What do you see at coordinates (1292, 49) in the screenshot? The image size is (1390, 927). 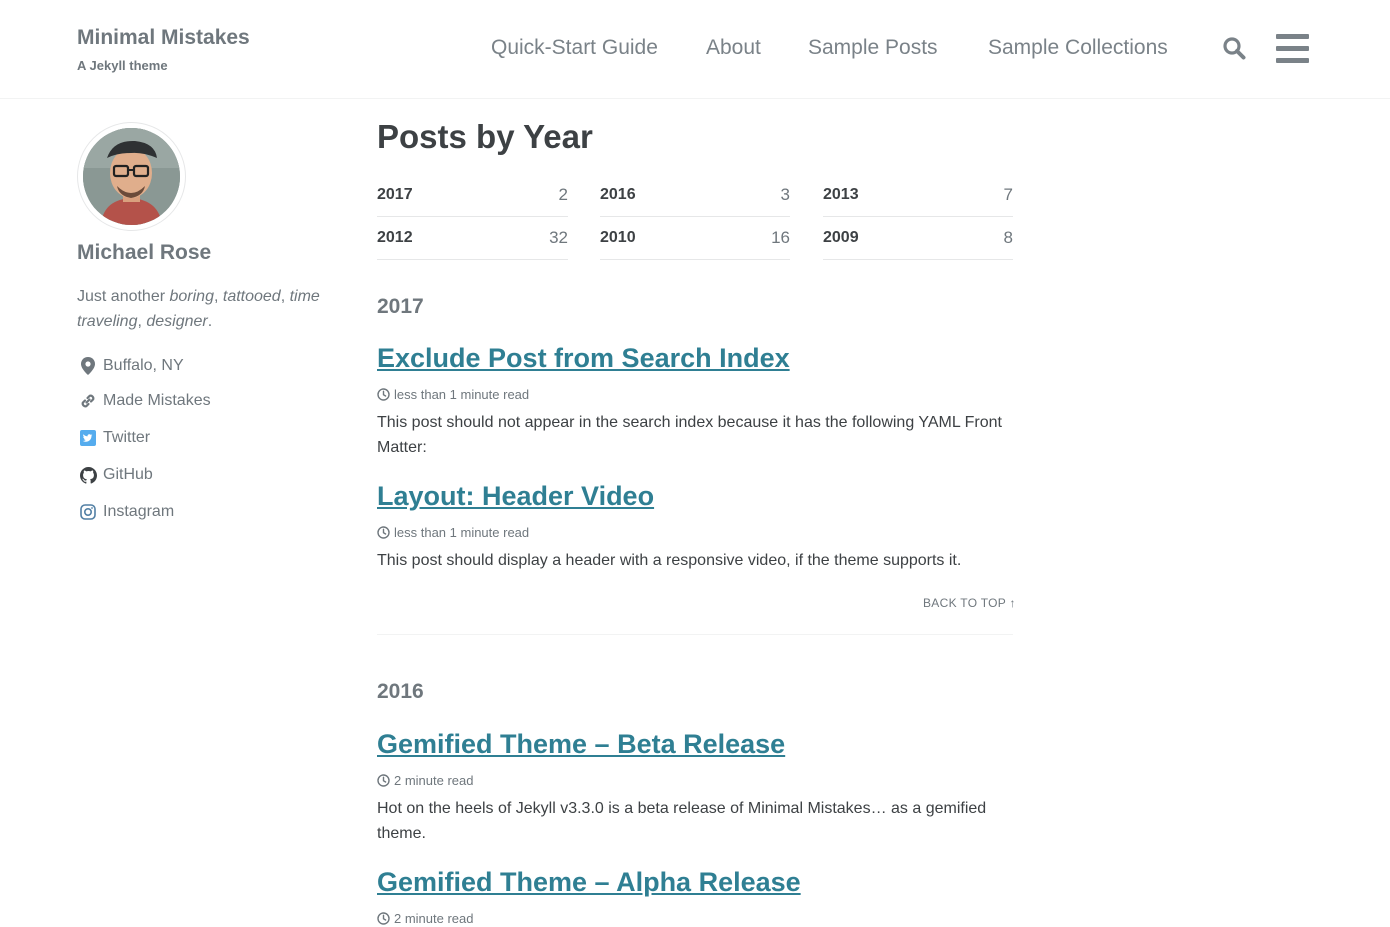 I see `hamburger-menu-icon` at bounding box center [1292, 49].